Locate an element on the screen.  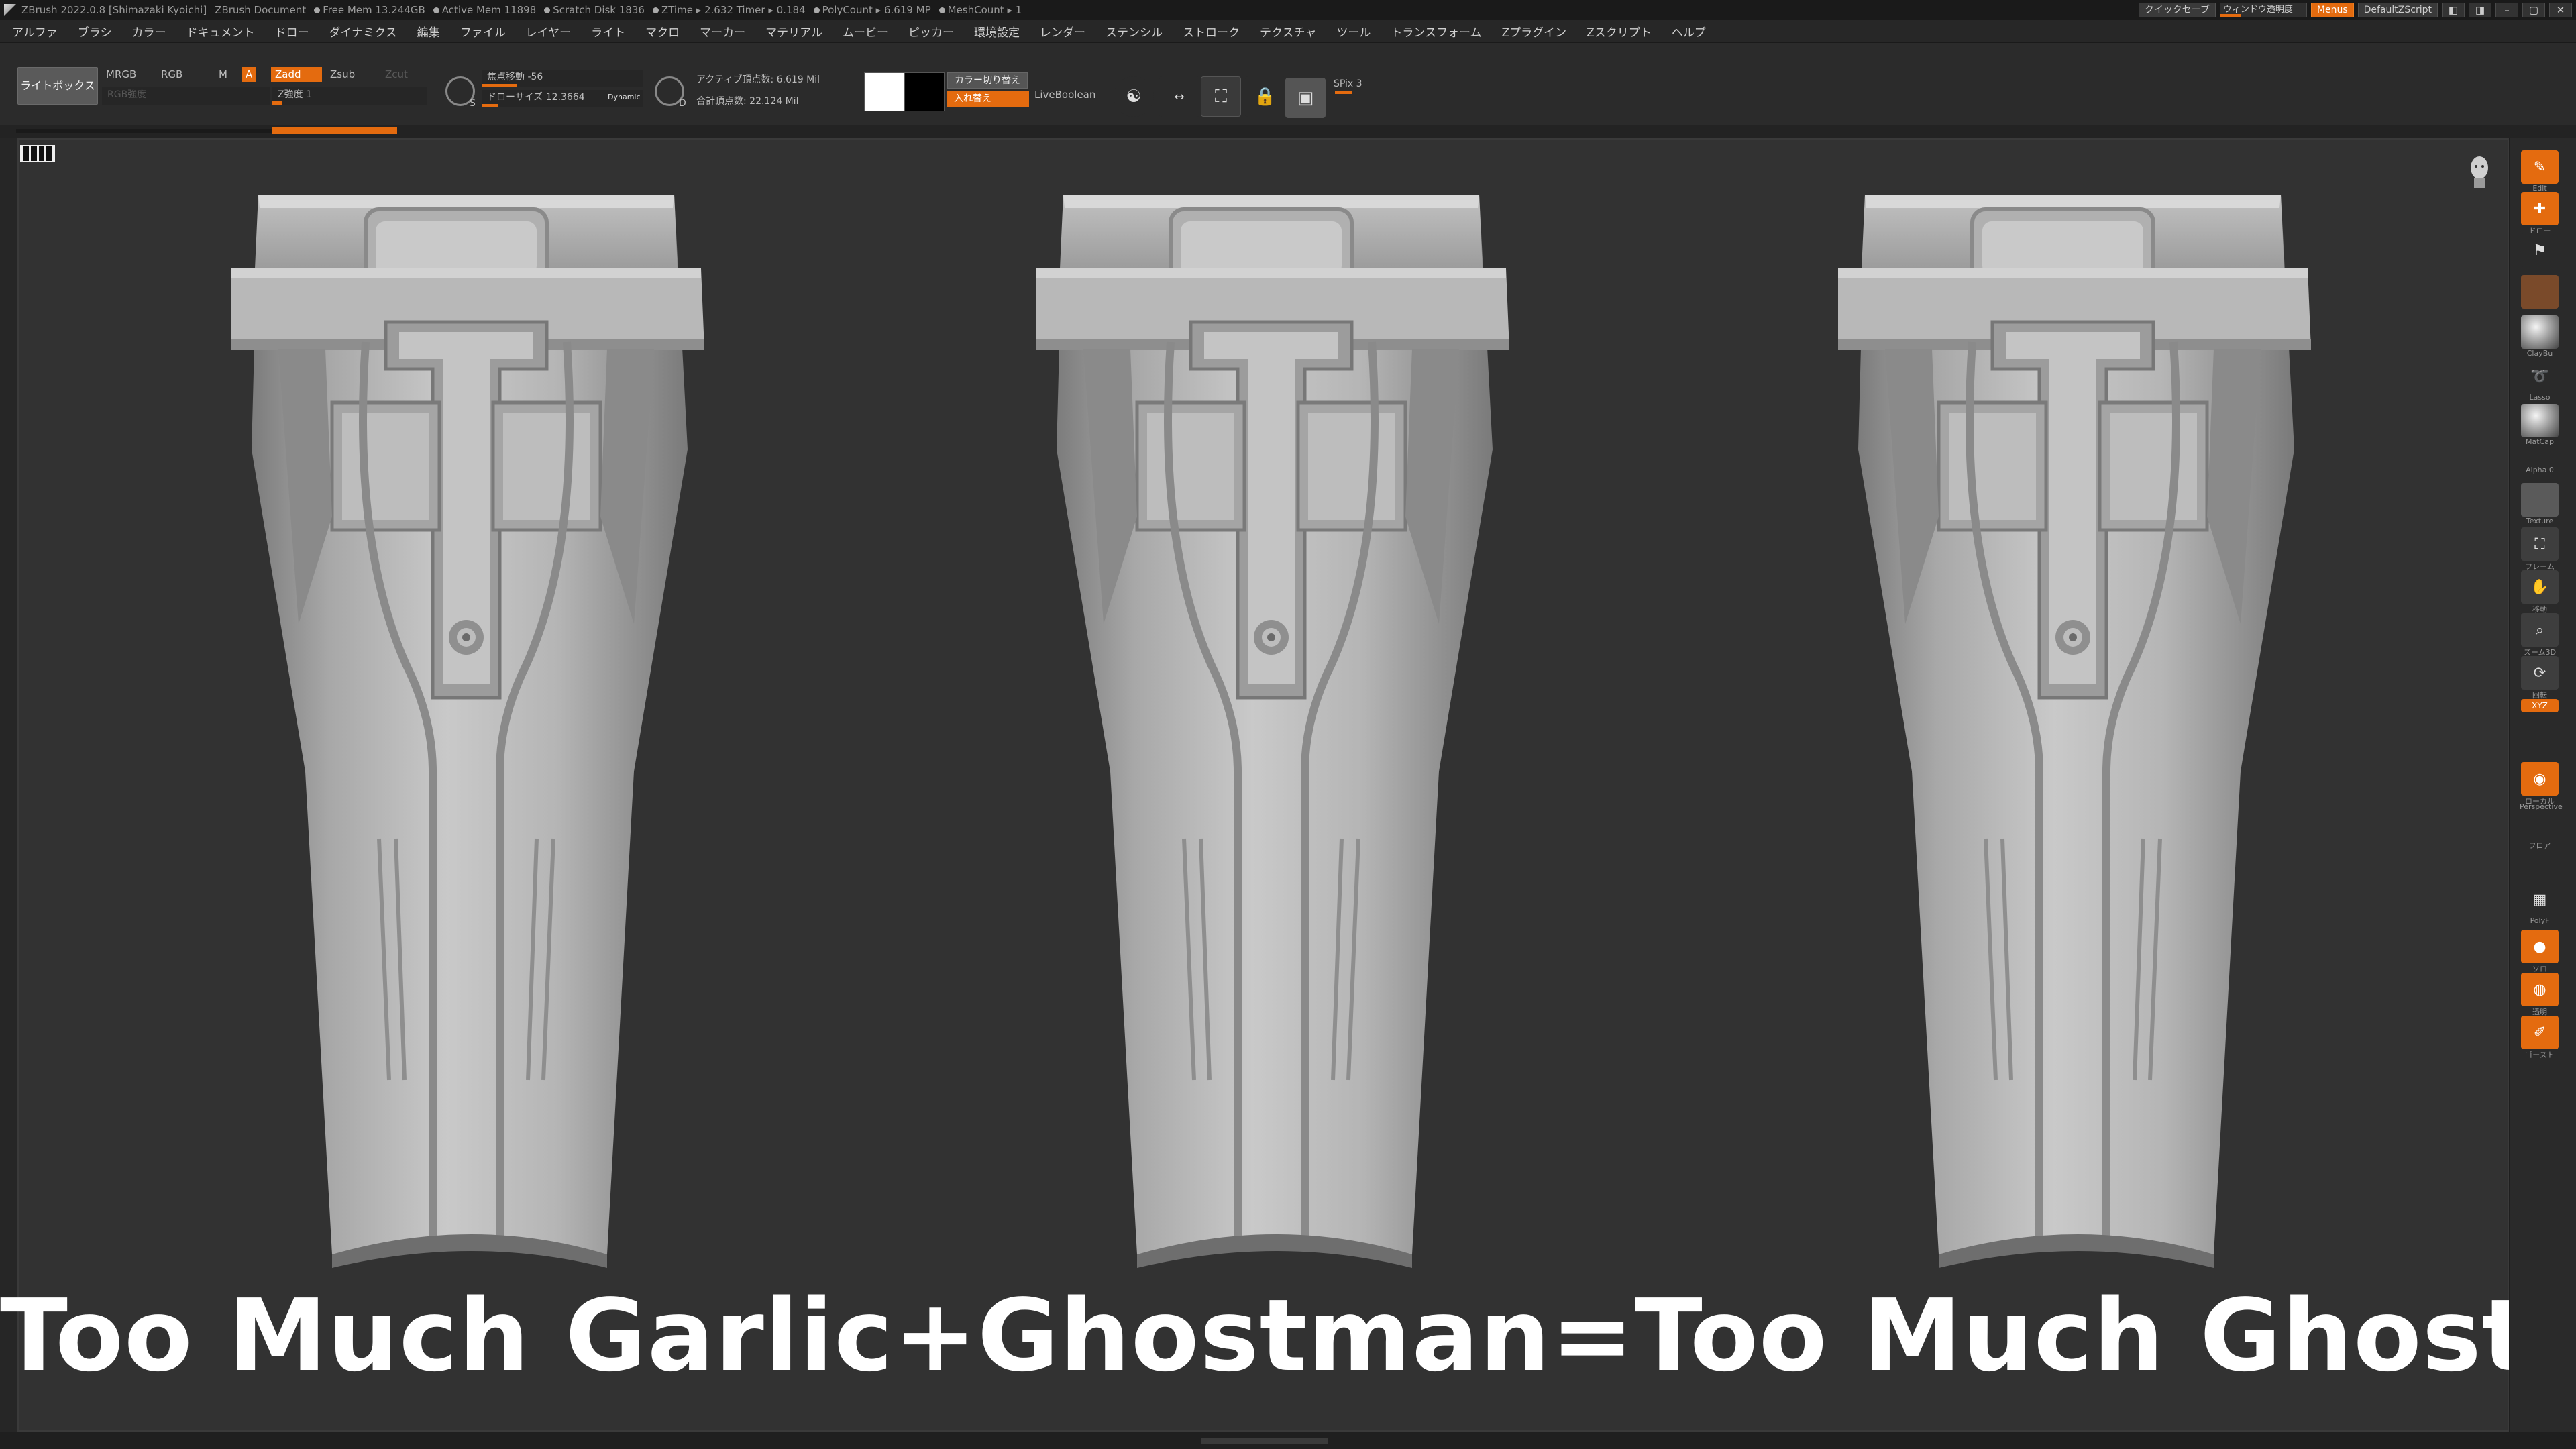
menu-marker: マーカー is located at coordinates (722, 31).